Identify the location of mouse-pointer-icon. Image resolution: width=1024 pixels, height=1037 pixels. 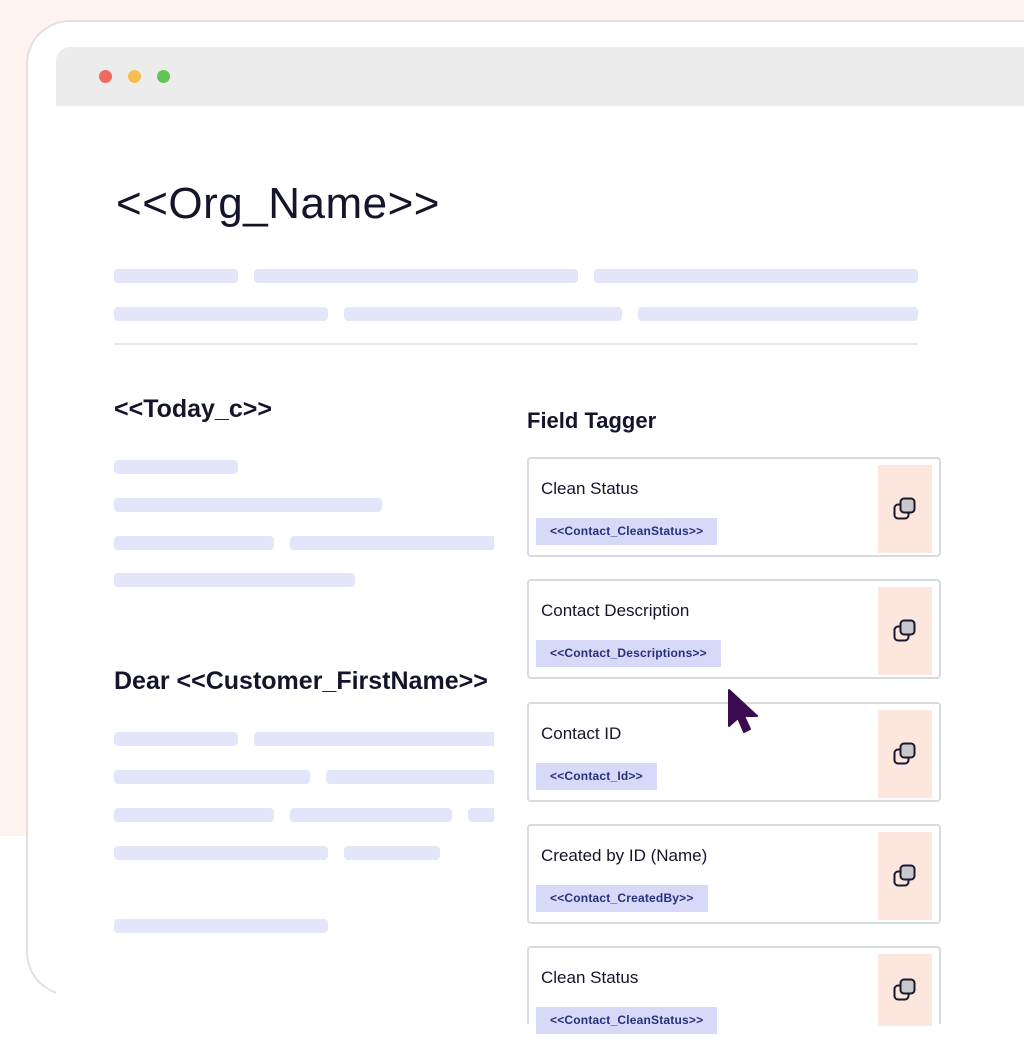
(743, 711).